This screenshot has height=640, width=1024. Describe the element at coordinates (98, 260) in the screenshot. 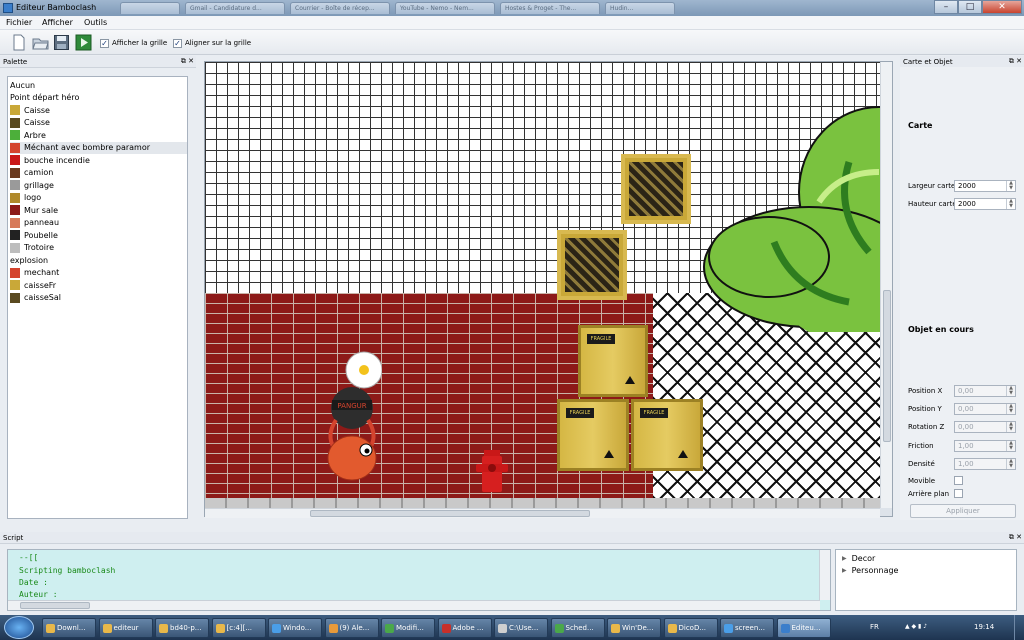

I see `palette-item: explosion` at that location.